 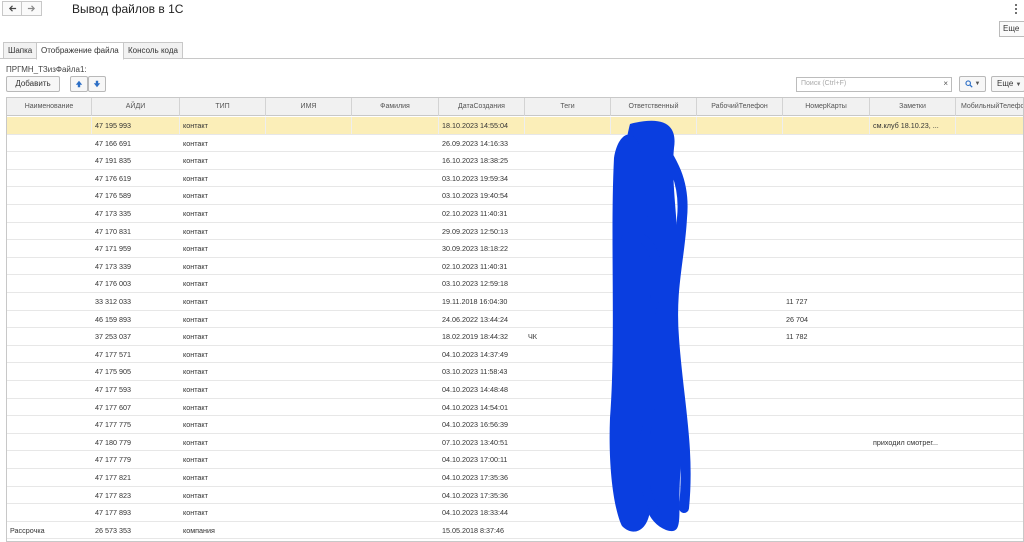 What do you see at coordinates (515, 232) in the screenshot?
I see `table-row: 47 170 831 контакт 29.09.2023 12:50:13` at bounding box center [515, 232].